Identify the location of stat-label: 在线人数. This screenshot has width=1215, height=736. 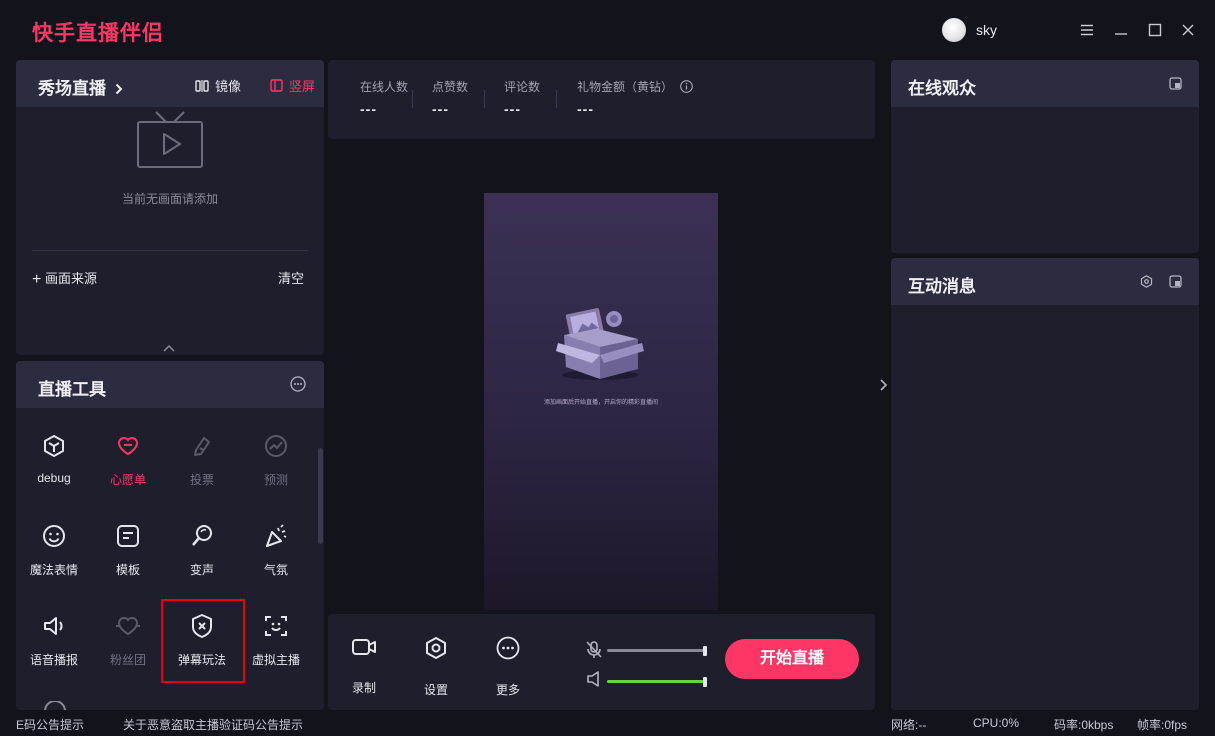
(384, 87).